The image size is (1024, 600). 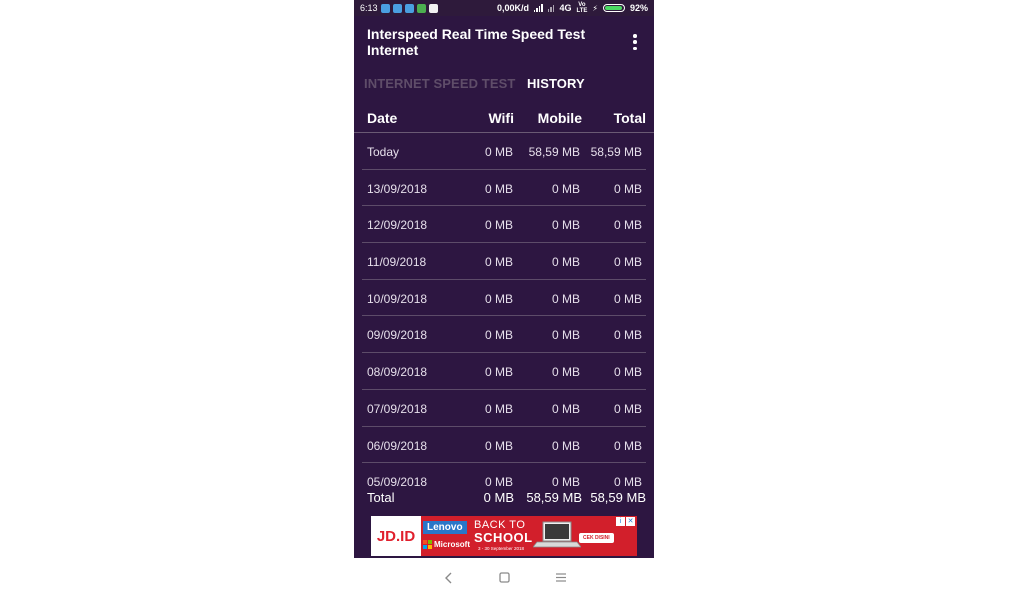 What do you see at coordinates (397, 225) in the screenshot?
I see `cell-date: 12/09/2018` at bounding box center [397, 225].